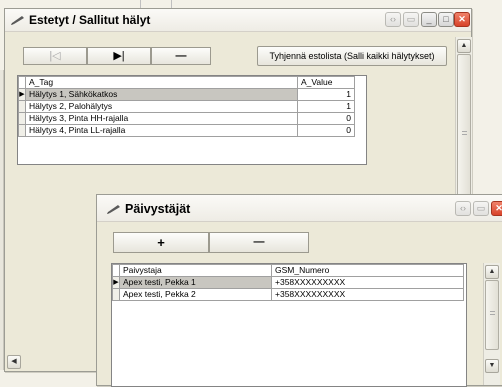  Describe the element at coordinates (367, 270) in the screenshot. I see `column-header-gsm: GSM_Numero` at that location.